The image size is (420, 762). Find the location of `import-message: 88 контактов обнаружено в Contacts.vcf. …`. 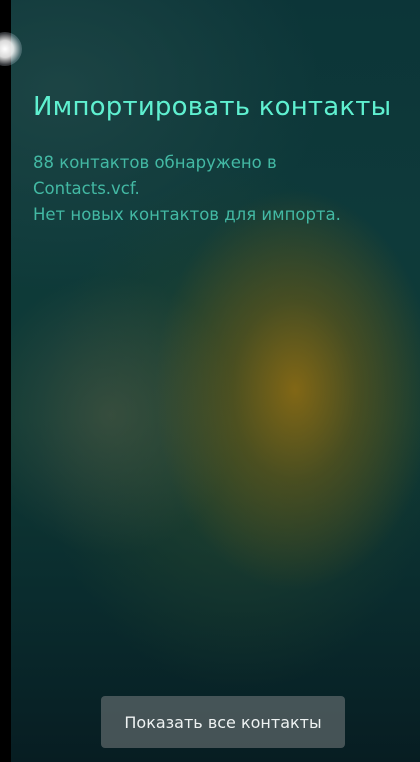

import-message: 88 контактов обнаружено в Contacts.vcf. … is located at coordinates (218, 189).